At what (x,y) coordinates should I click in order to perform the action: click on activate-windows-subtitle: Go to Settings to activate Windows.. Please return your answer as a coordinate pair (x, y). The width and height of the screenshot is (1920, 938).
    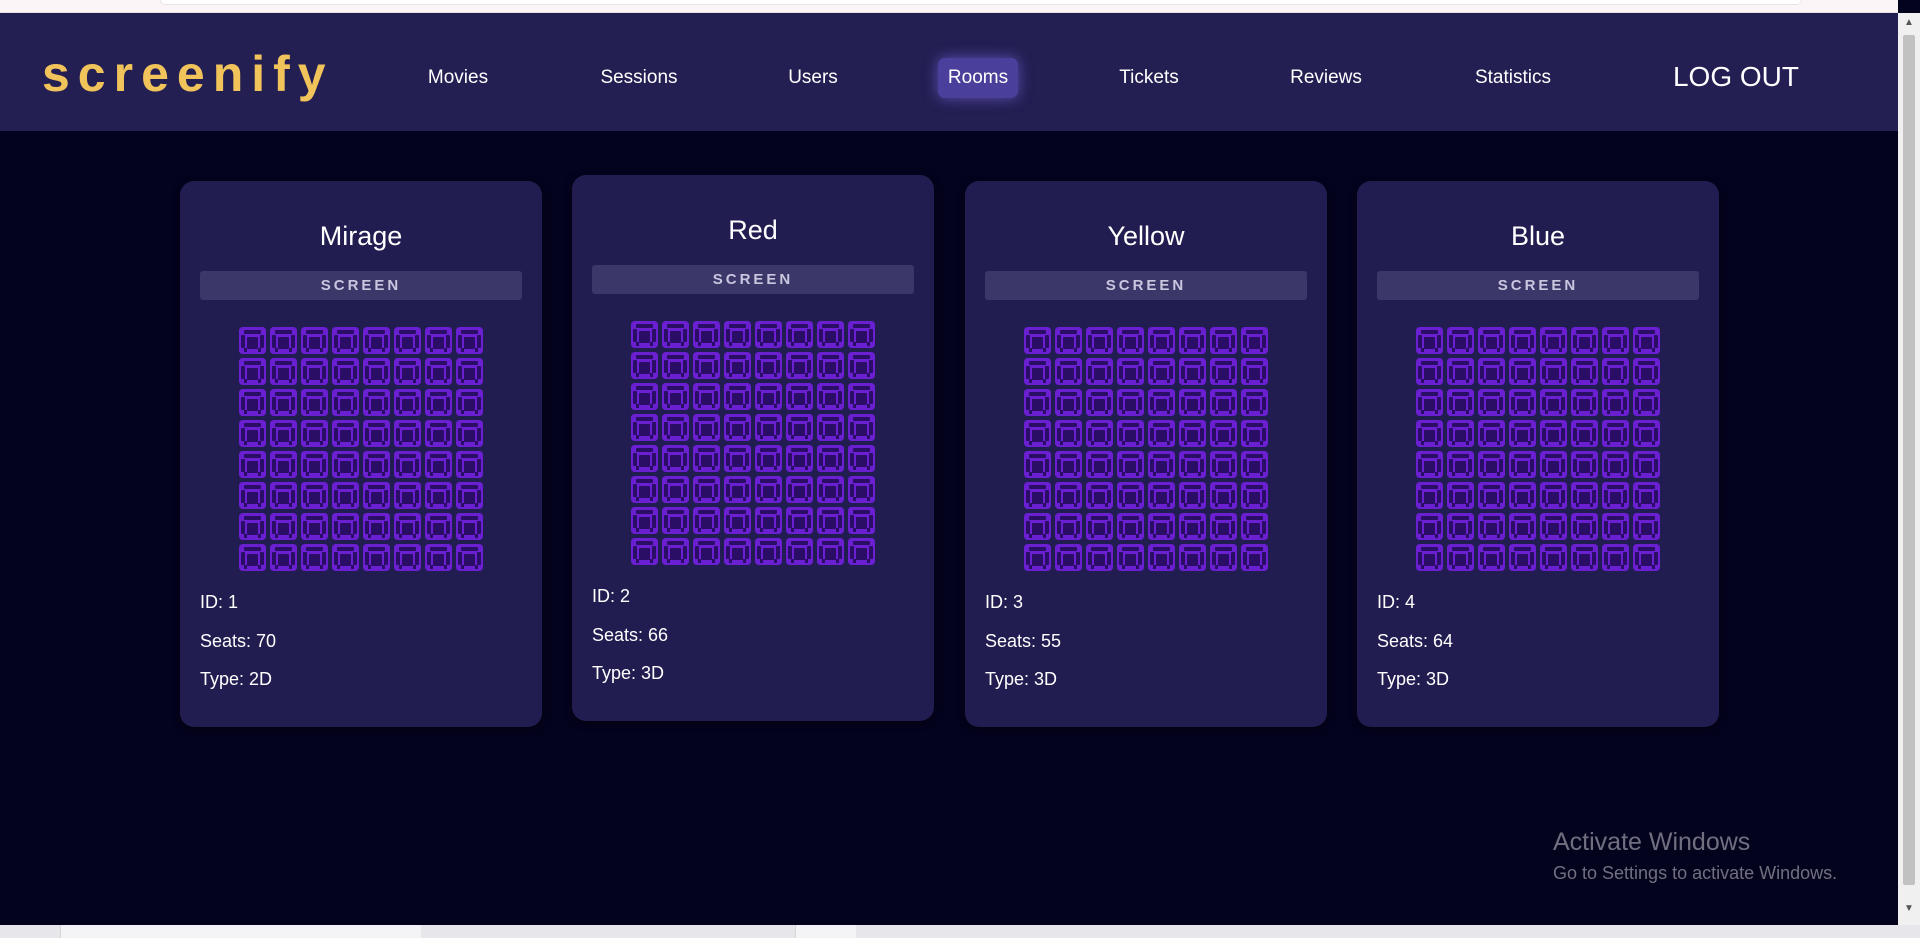
    Looking at the image, I should click on (1695, 873).